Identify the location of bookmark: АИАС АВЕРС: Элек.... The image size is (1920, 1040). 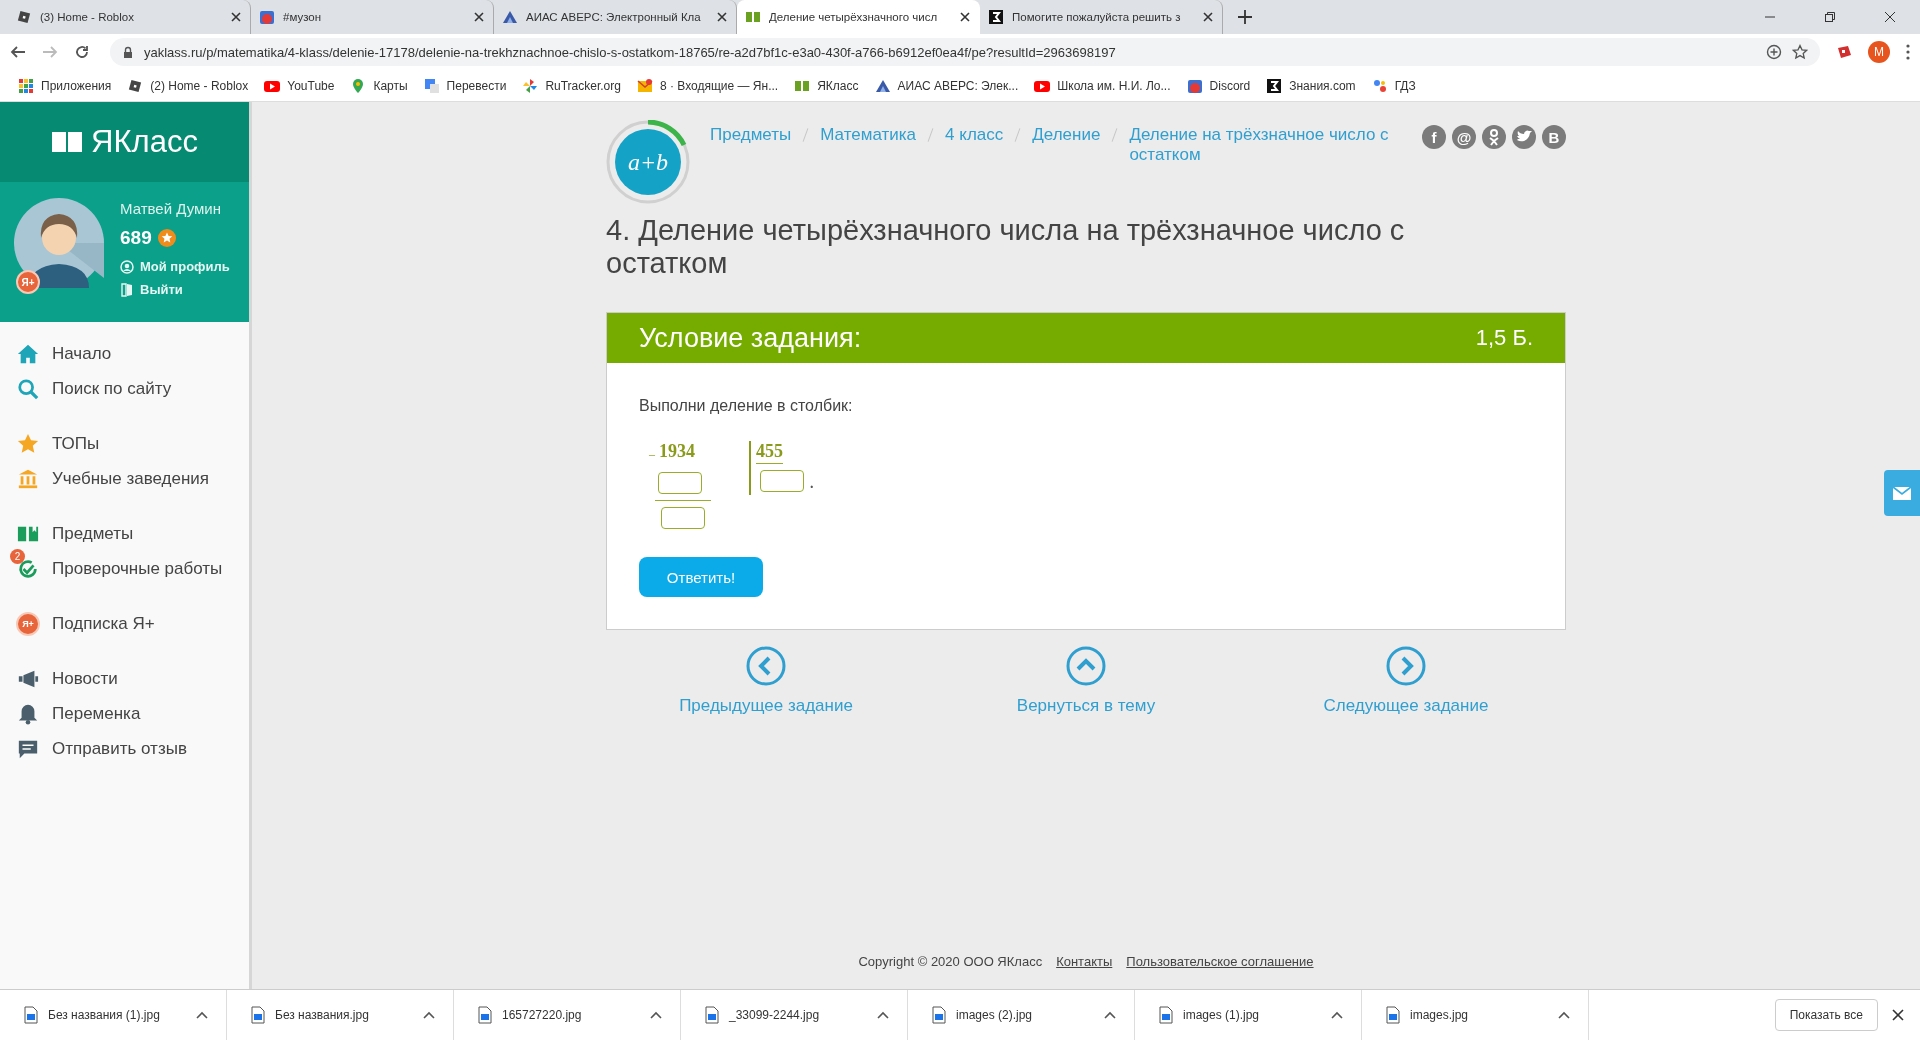
(958, 85).